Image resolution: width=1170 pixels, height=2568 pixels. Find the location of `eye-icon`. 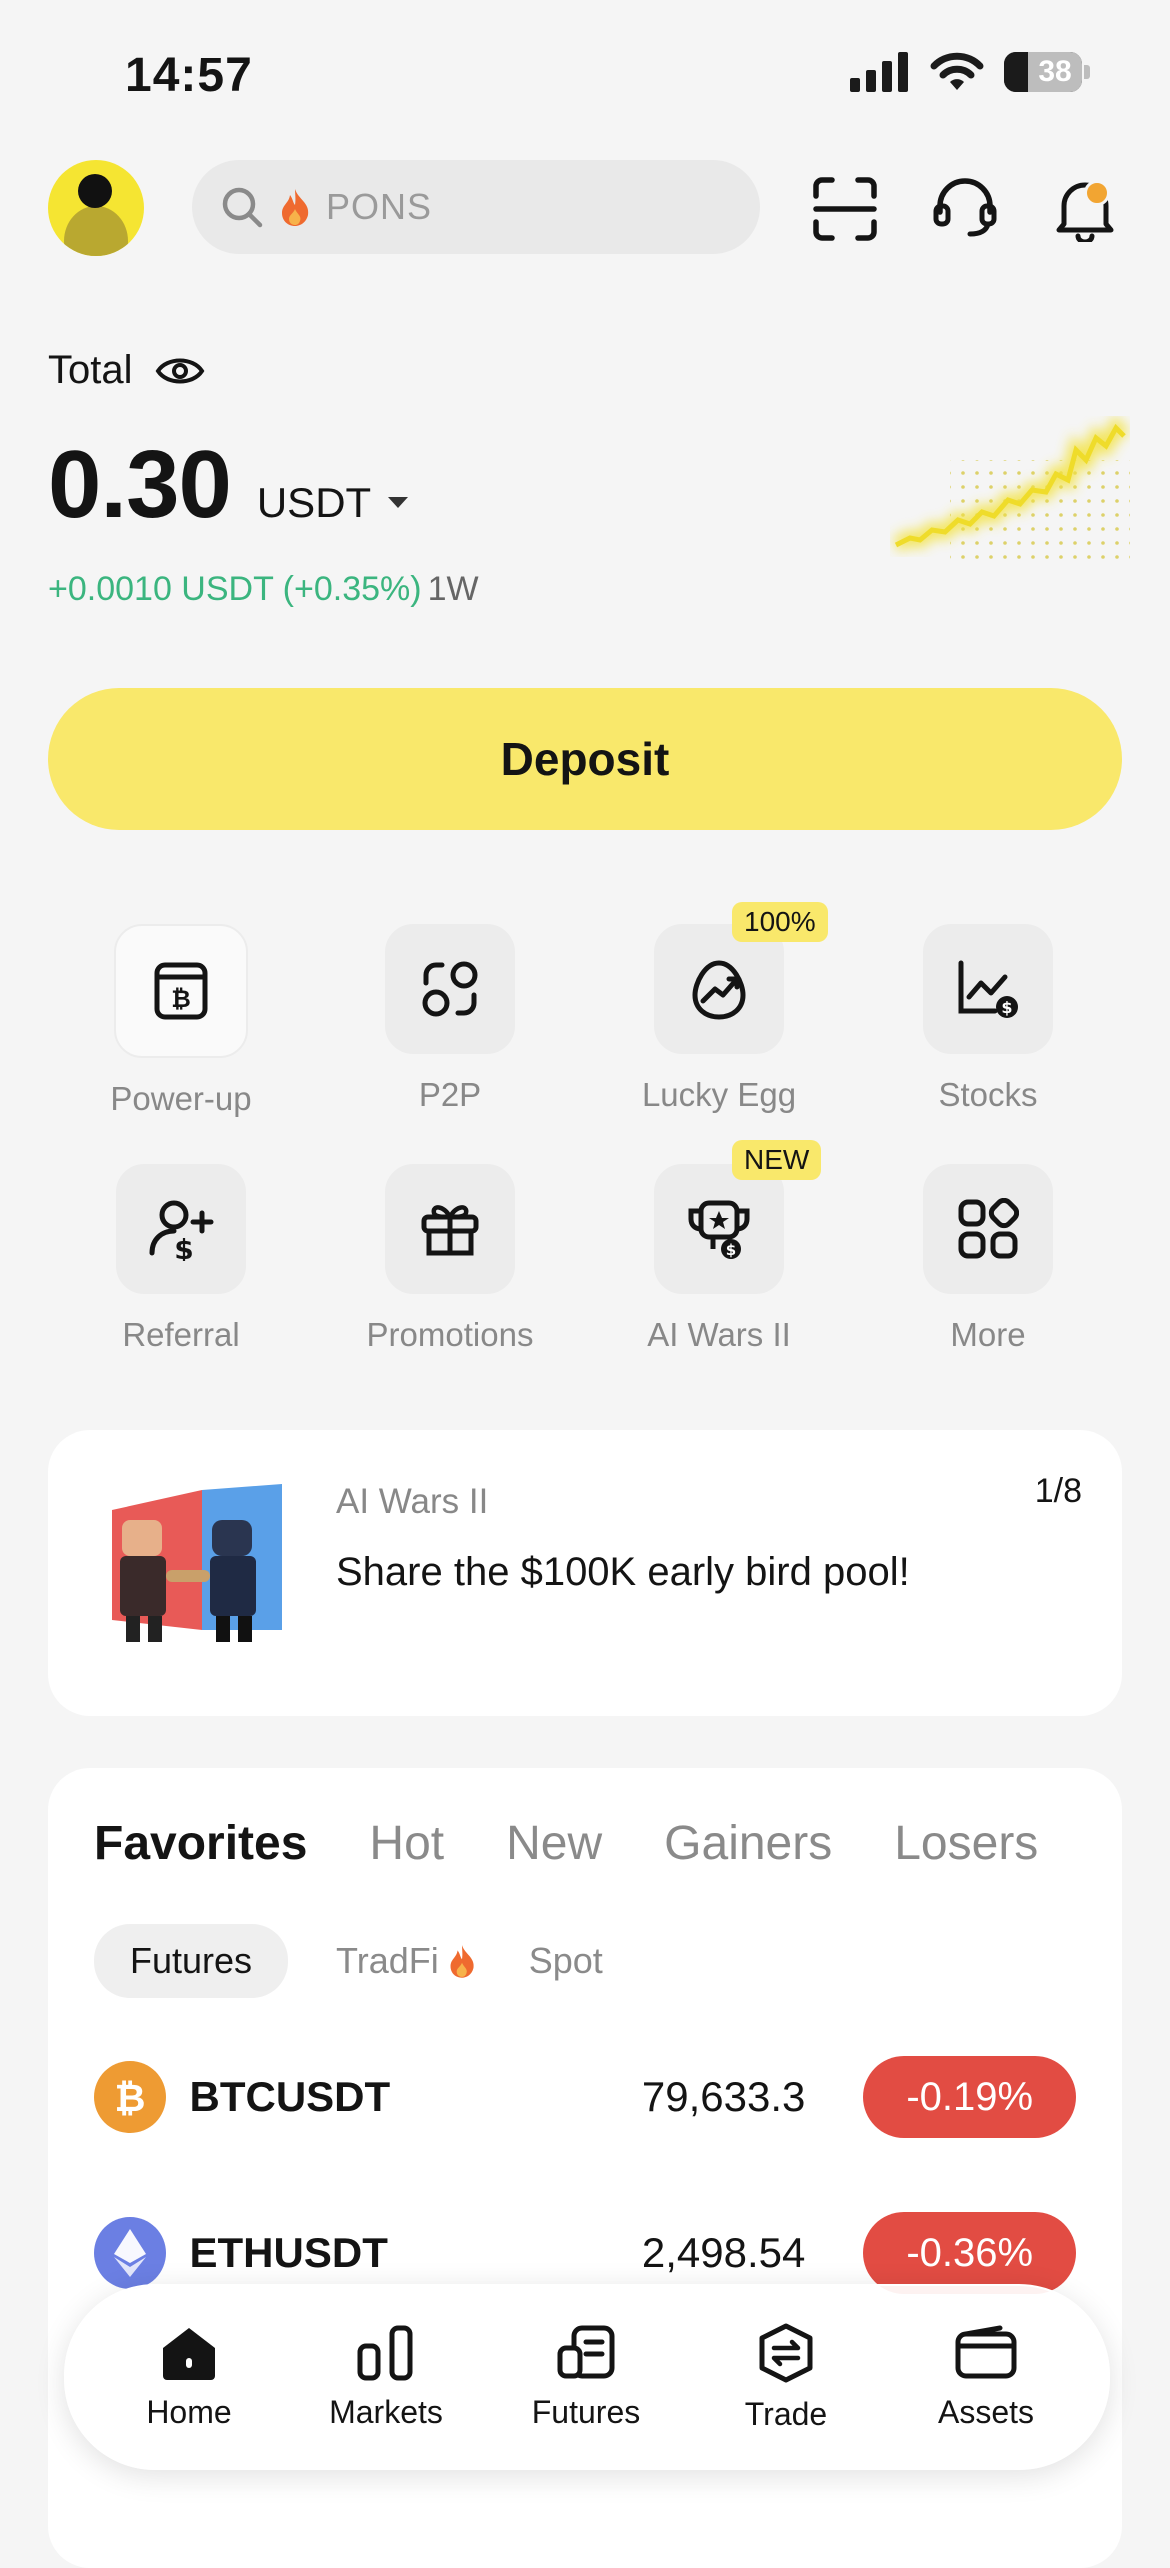

eye-icon is located at coordinates (180, 371).